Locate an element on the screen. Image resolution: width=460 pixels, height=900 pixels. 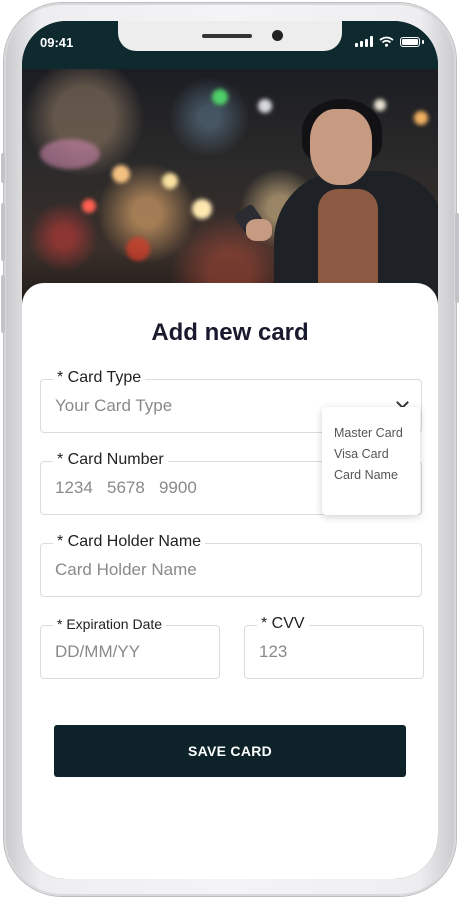
battery-cap is located at coordinates (423, 41).